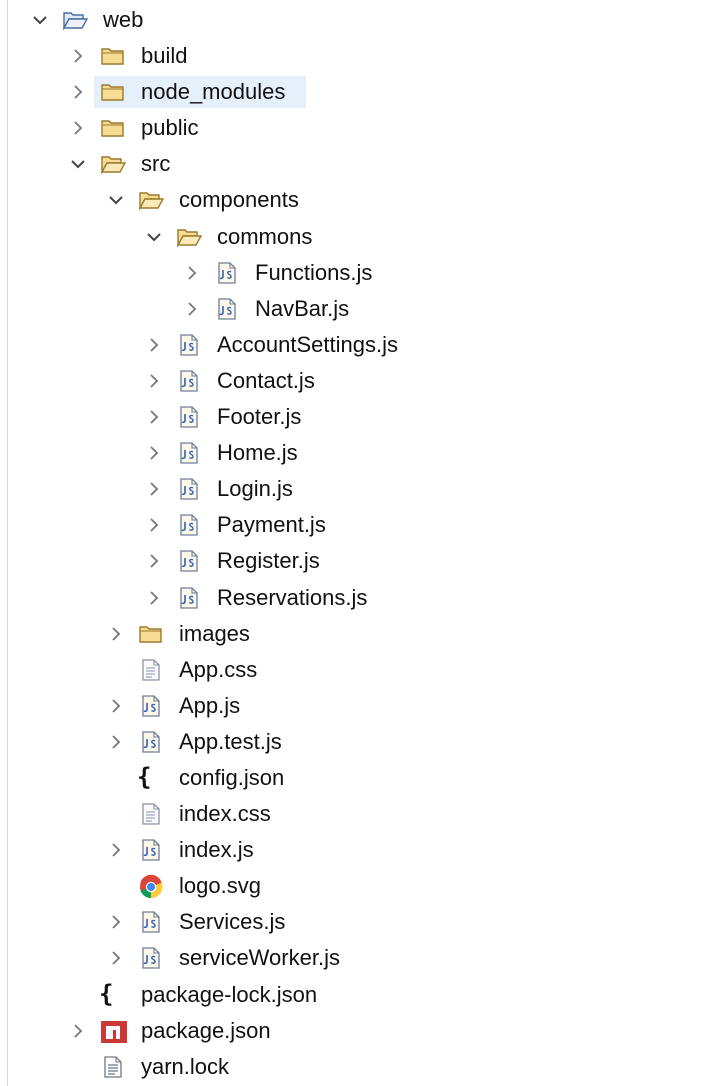  I want to click on tree-item-label: NavBar.js, so click(302, 308).